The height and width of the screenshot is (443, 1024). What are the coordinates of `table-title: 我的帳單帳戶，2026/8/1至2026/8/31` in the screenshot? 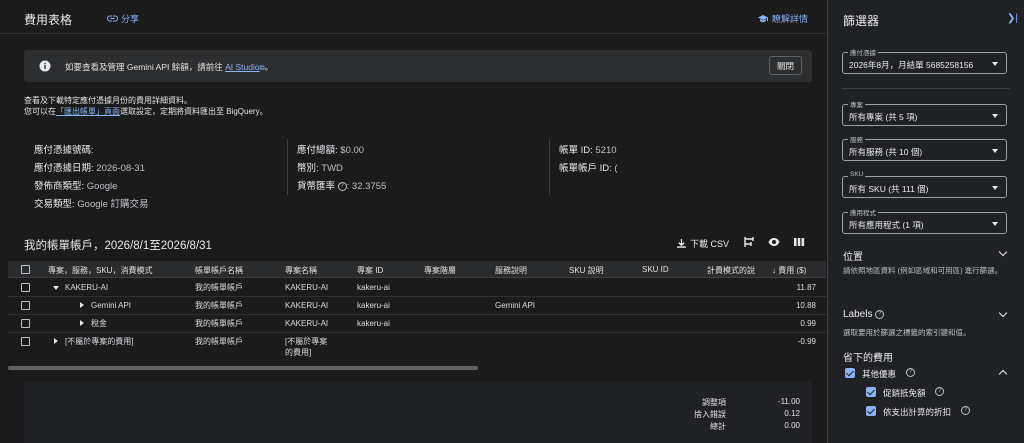 It's located at (118, 246).